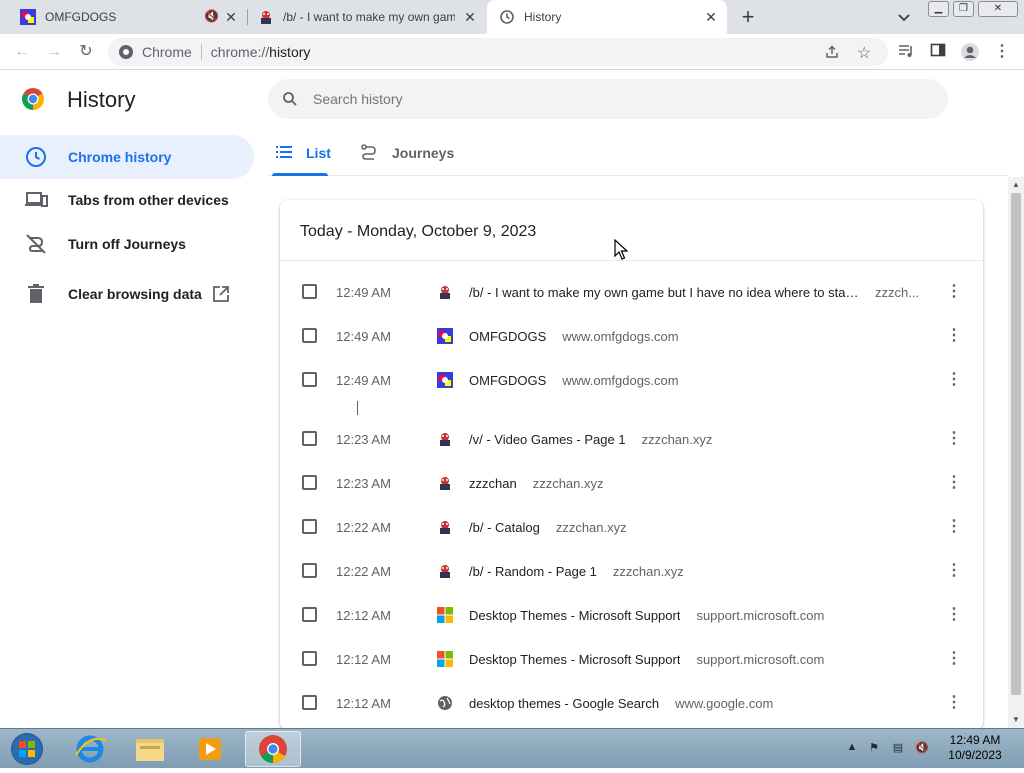 Image resolution: width=1024 pixels, height=773 pixels. Describe the element at coordinates (1016, 185) in the screenshot. I see `scroll-up-icon: ▲` at that location.